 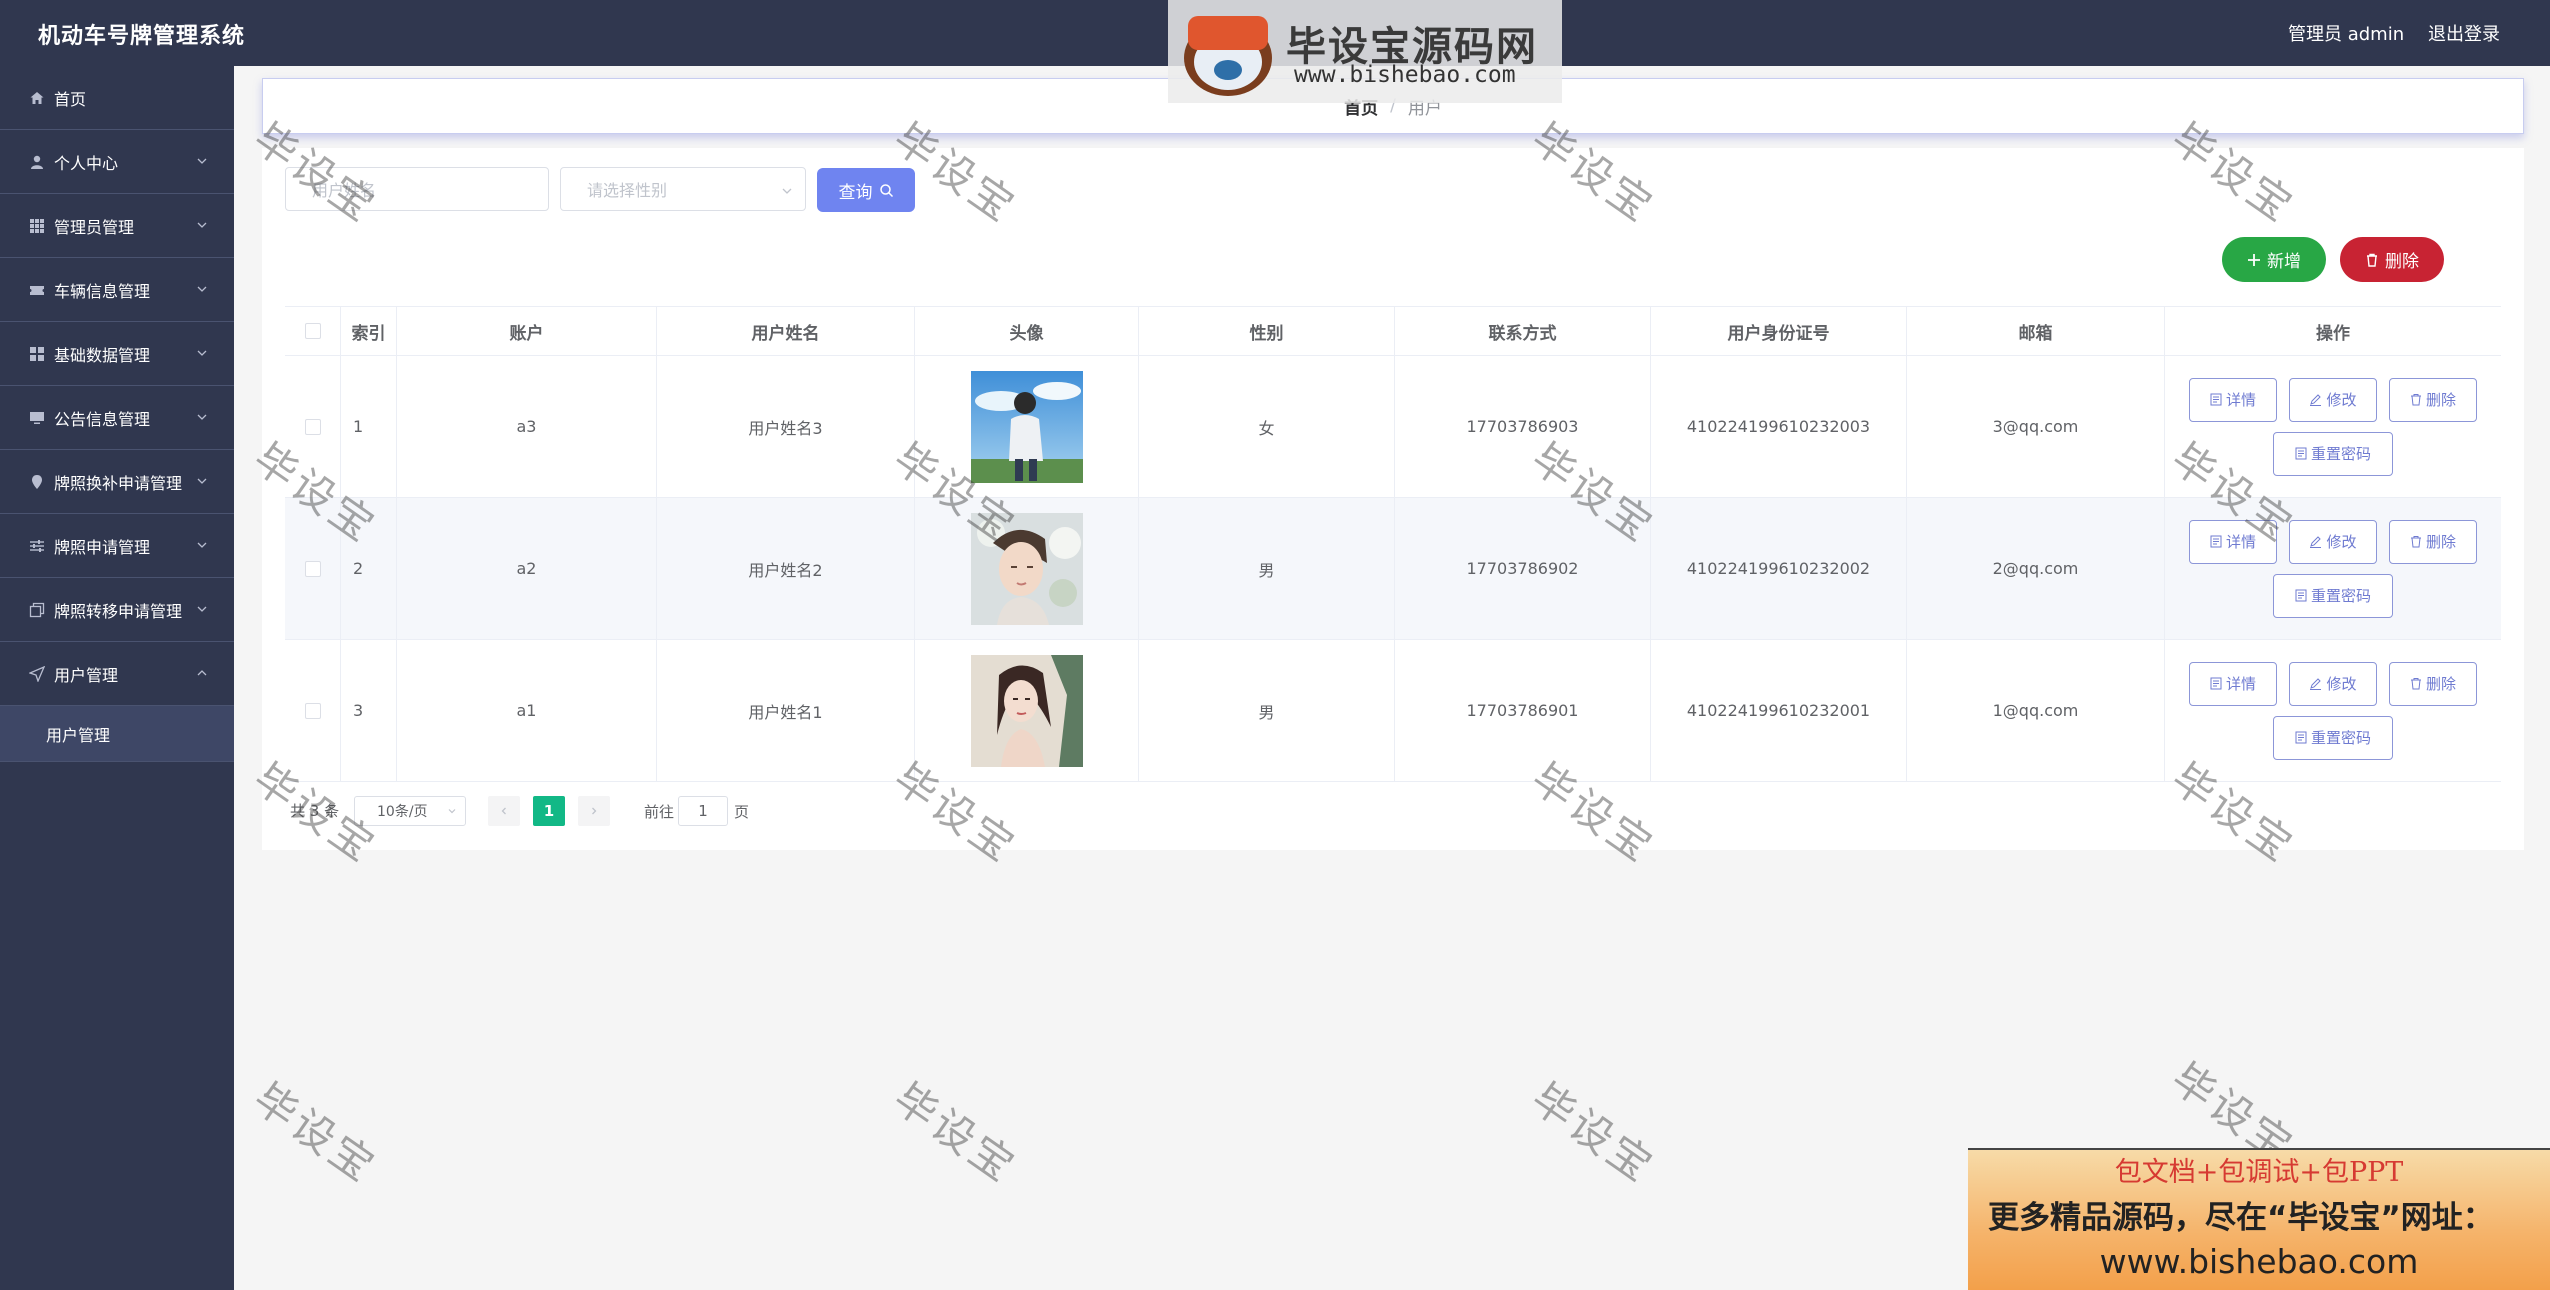 I want to click on cell-phone: 17703786901, so click(x=1523, y=710).